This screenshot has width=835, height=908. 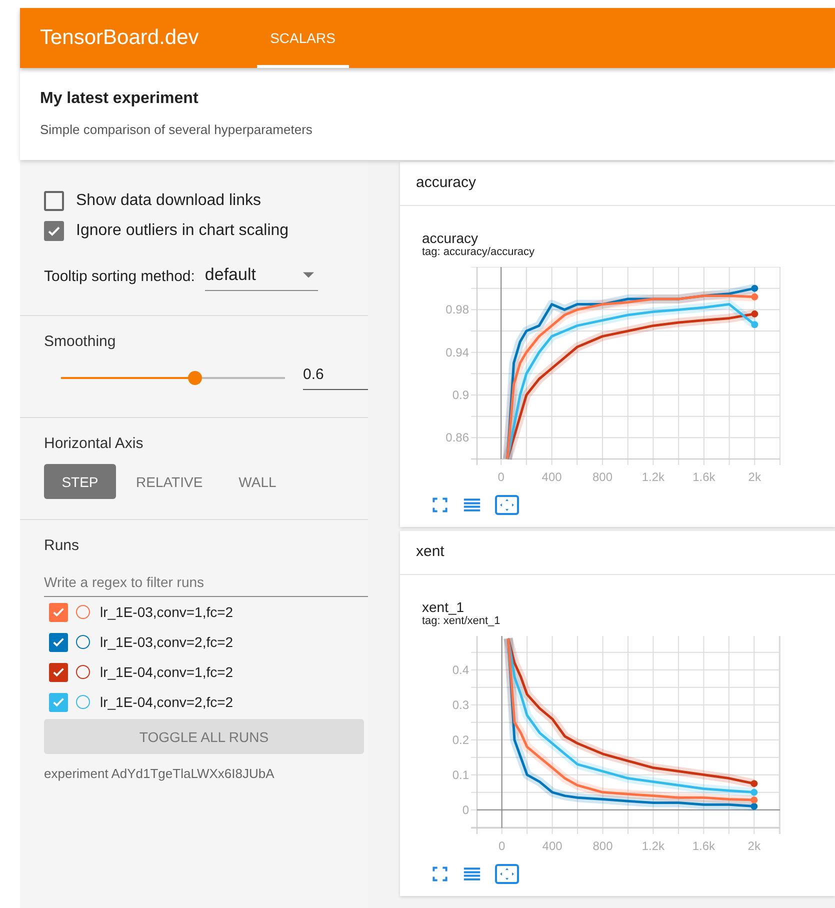 I want to click on y-tick-label: 0.94, so click(x=457, y=352).